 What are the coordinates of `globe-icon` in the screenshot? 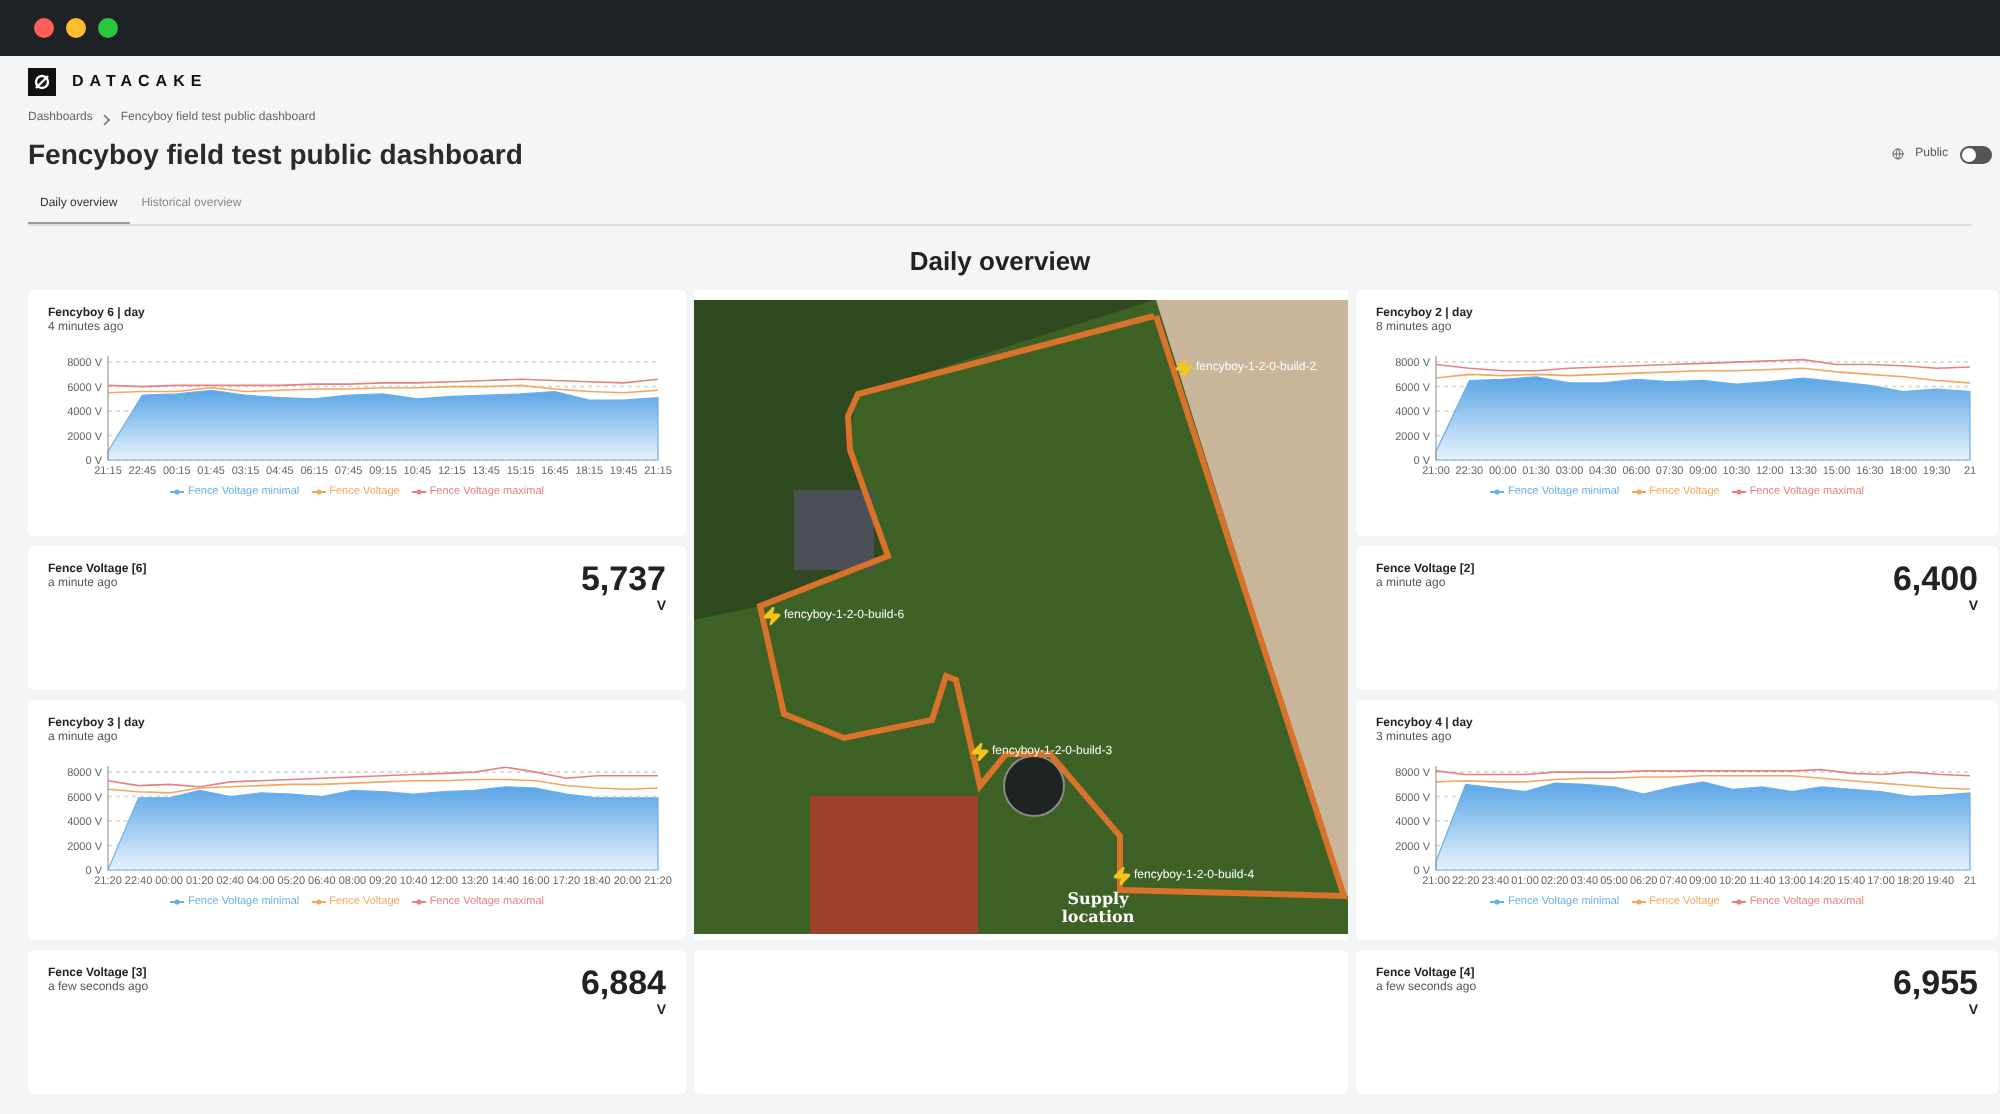 It's located at (1897, 154).